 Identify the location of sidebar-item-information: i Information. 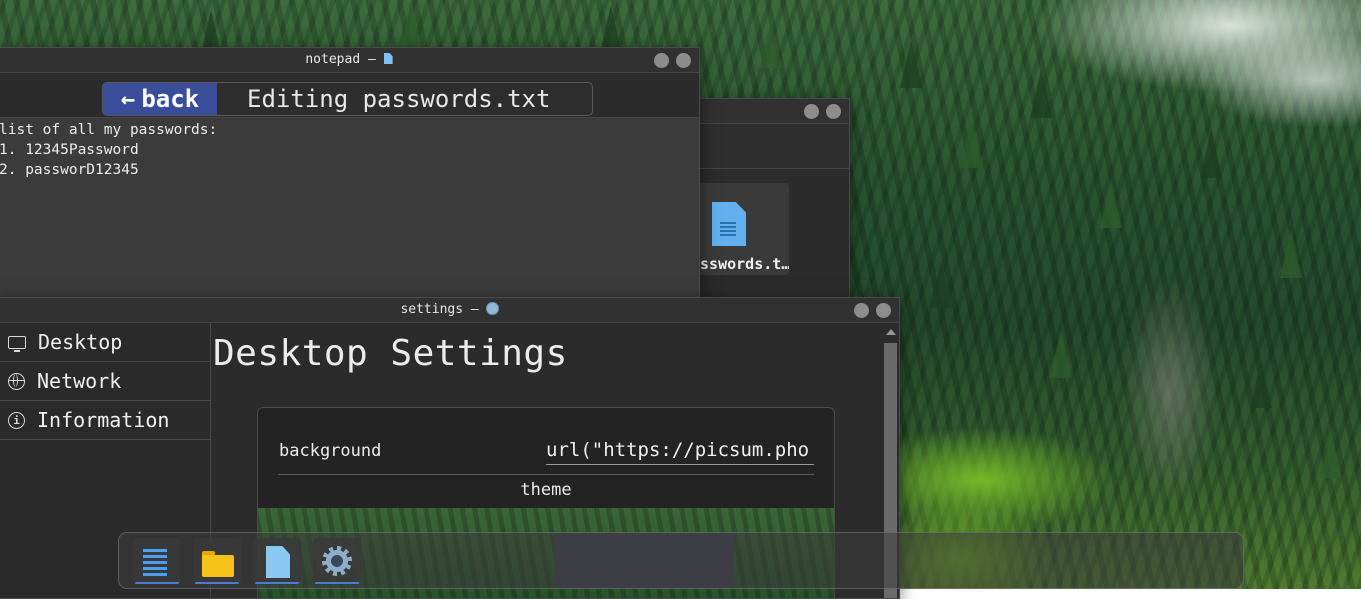
(105, 420).